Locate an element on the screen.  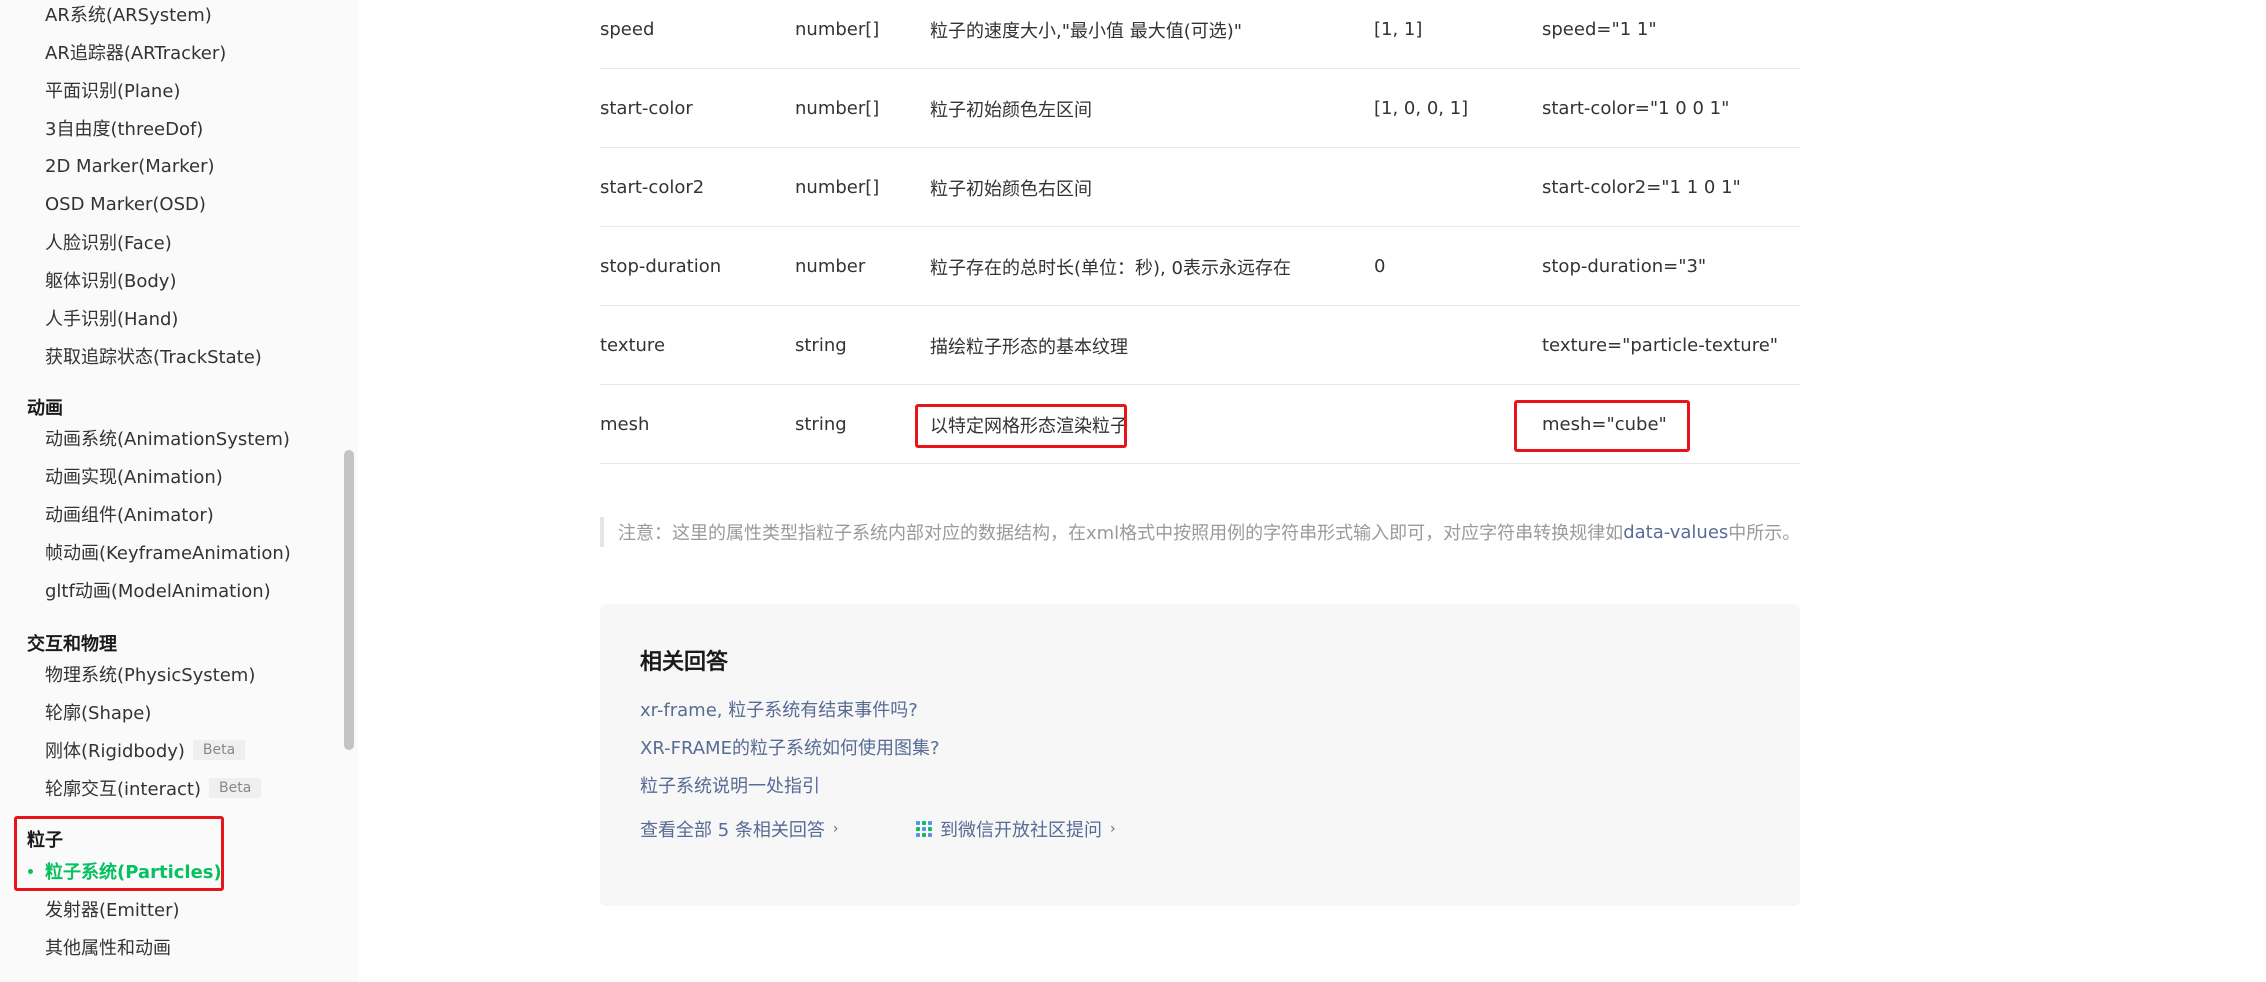
view-all-answers-link: 查看全部 5 条相关回答 › is located at coordinates (739, 829).